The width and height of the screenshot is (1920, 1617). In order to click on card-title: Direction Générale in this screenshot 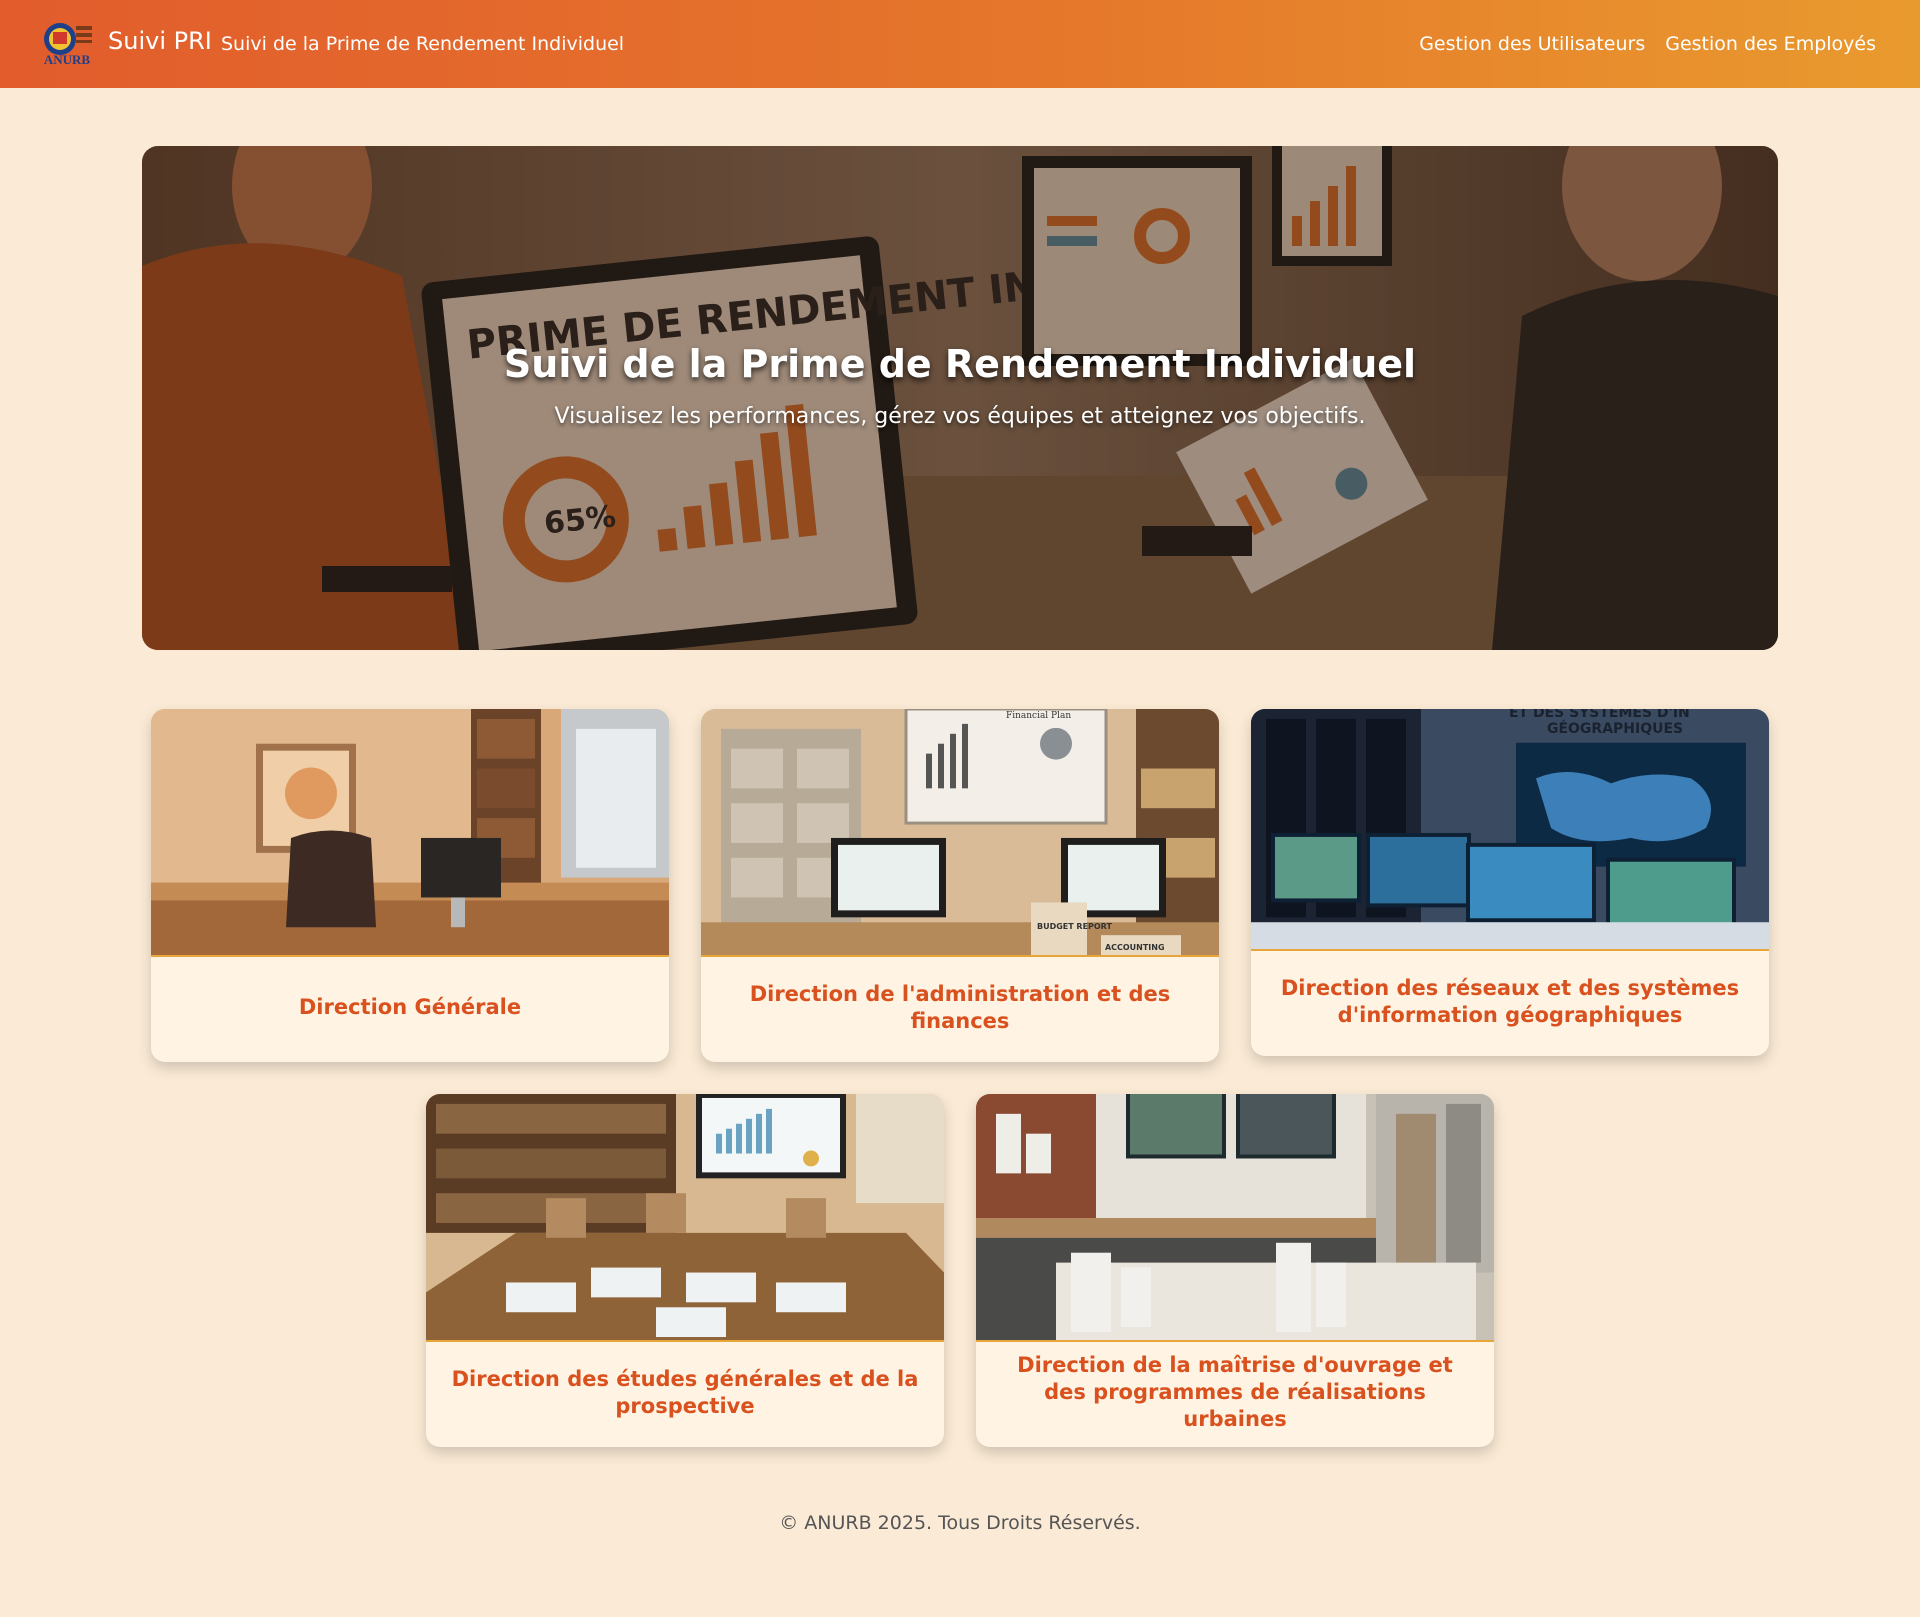, I will do `click(410, 1007)`.